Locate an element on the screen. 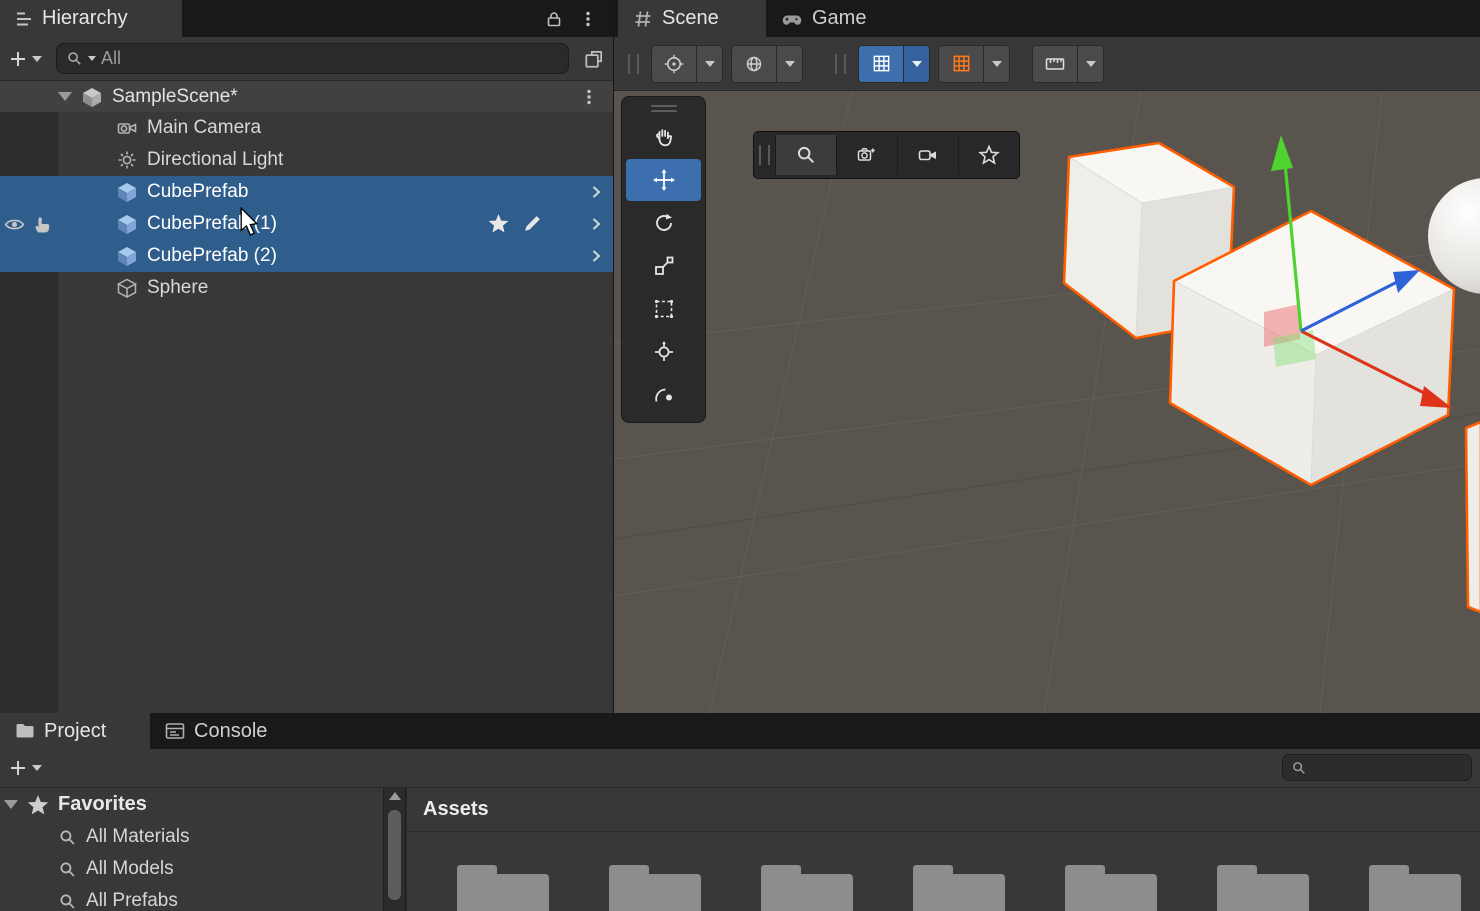 Image resolution: width=1480 pixels, height=911 pixels. scene-visibility-dropdown is located at coordinates (789, 63).